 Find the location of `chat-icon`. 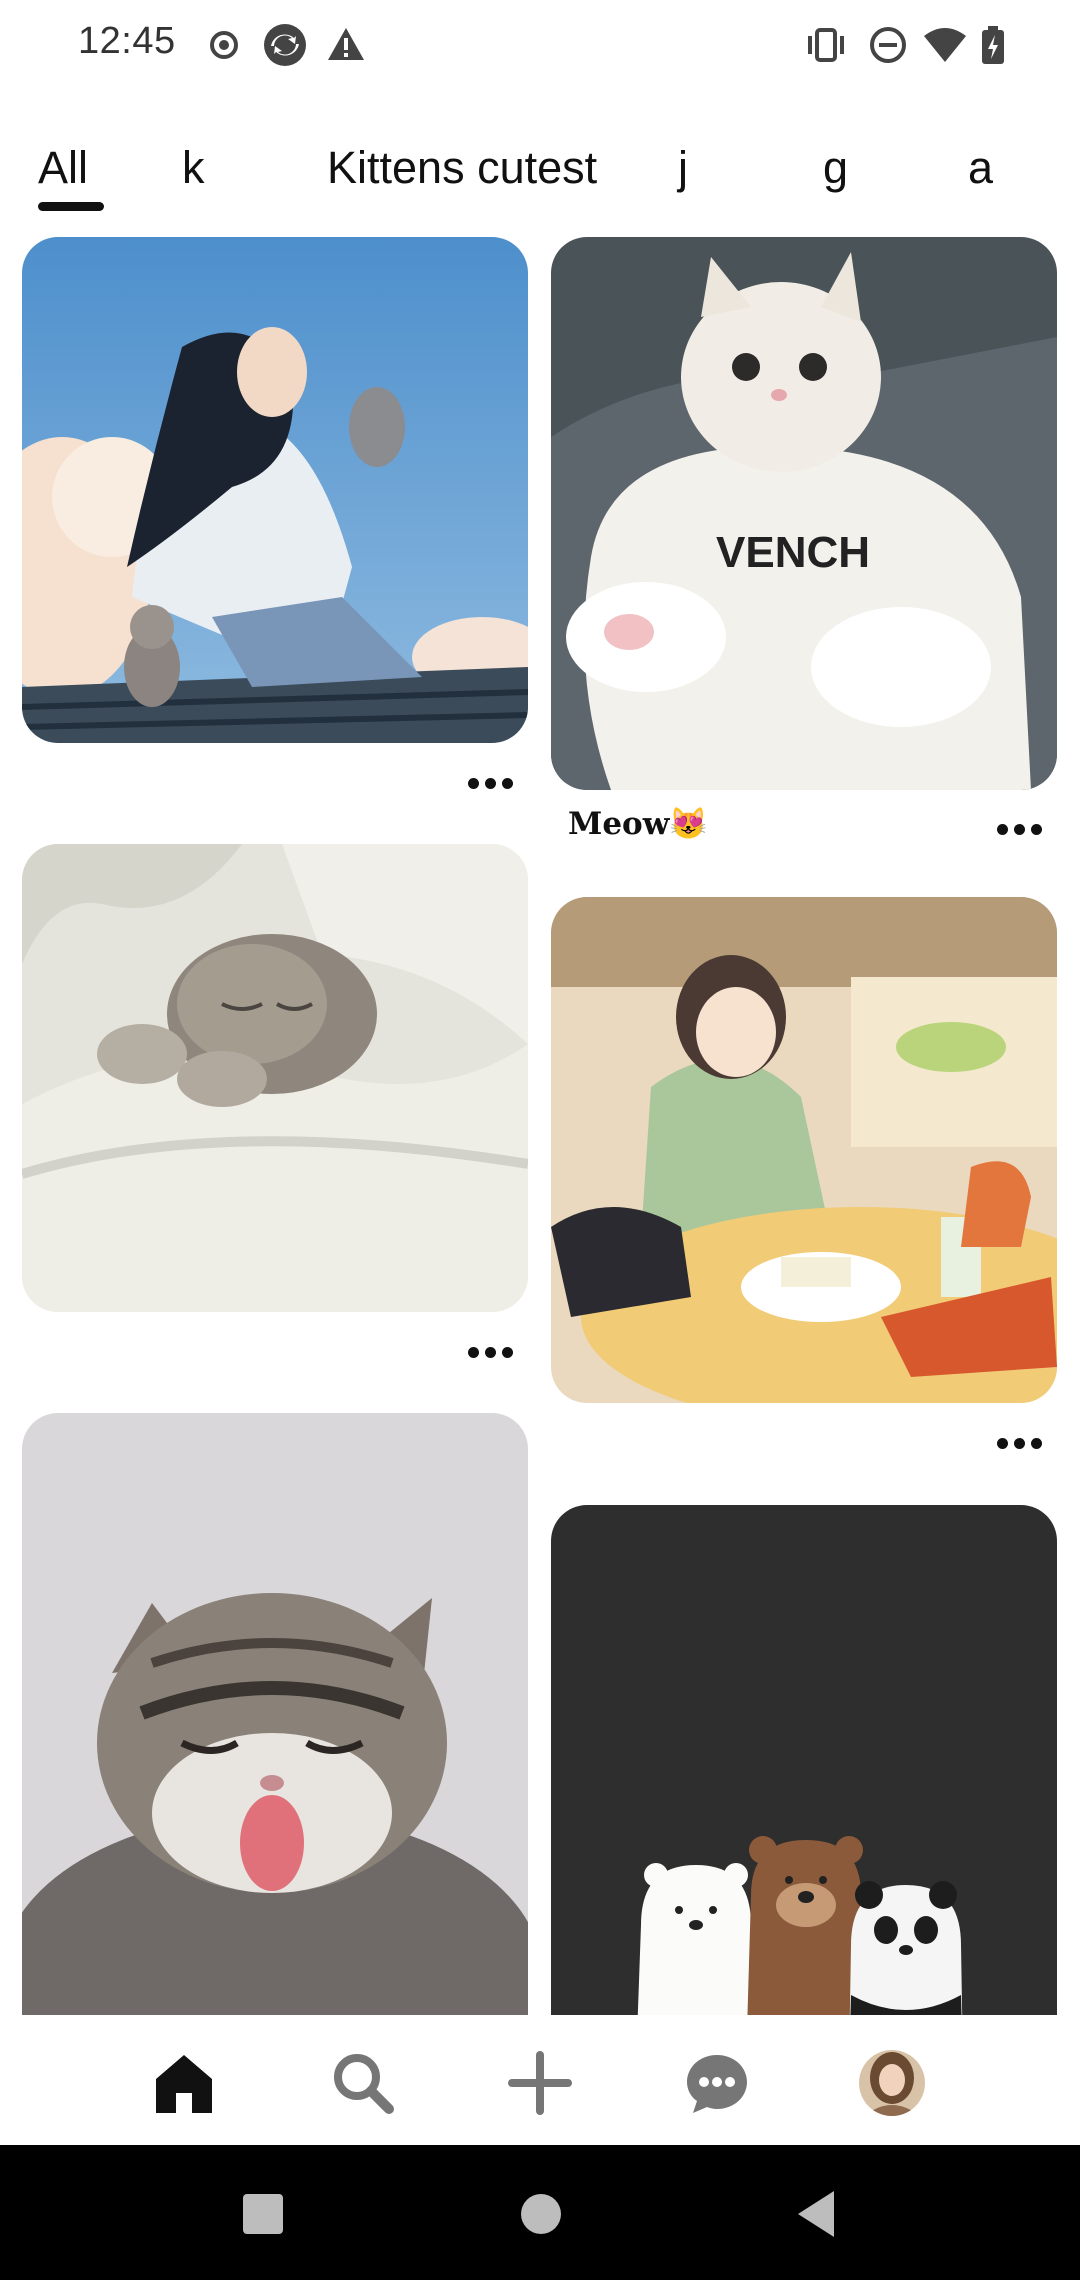

chat-icon is located at coordinates (717, 2085).